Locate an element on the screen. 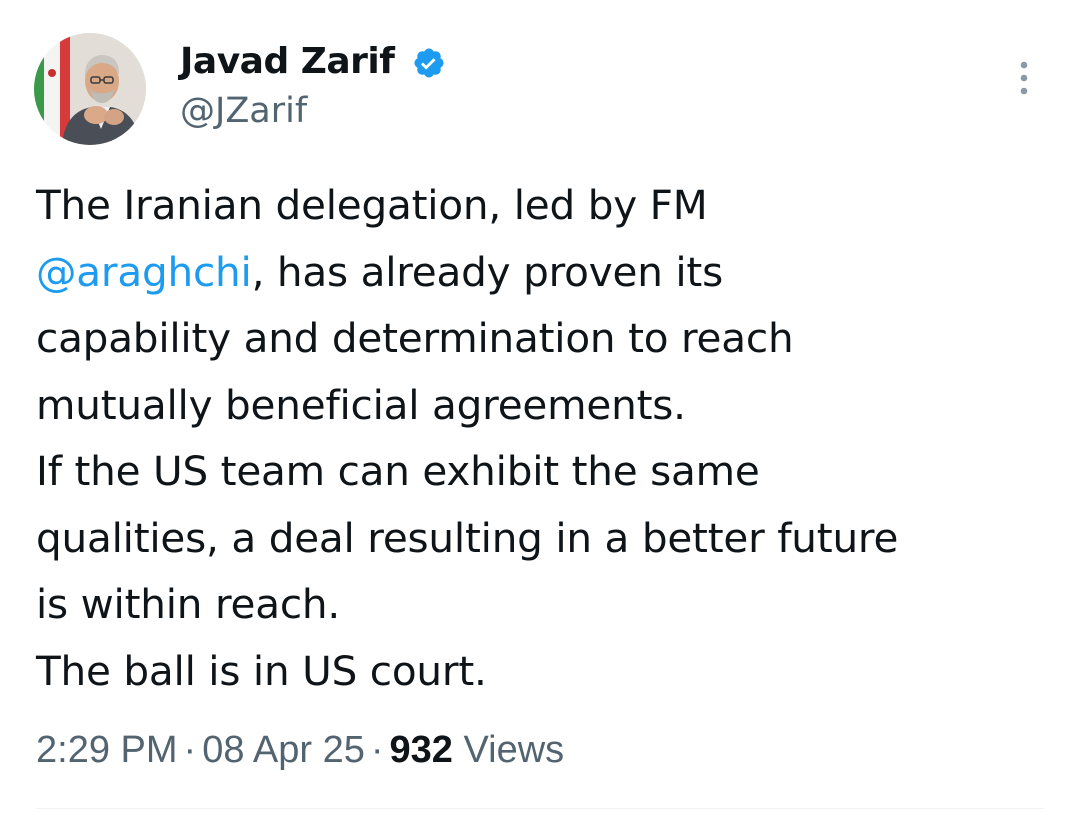 Image resolution: width=1080 pixels, height=825 pixels. avatar-image is located at coordinates (90, 89).